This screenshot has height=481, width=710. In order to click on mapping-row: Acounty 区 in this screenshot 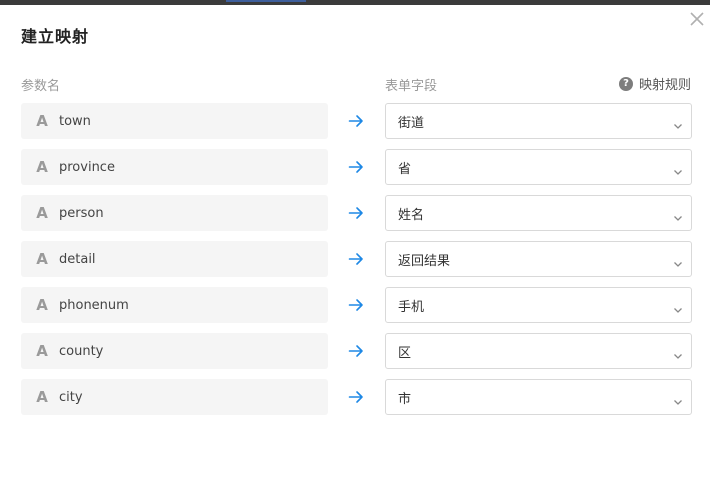, I will do `click(356, 351)`.